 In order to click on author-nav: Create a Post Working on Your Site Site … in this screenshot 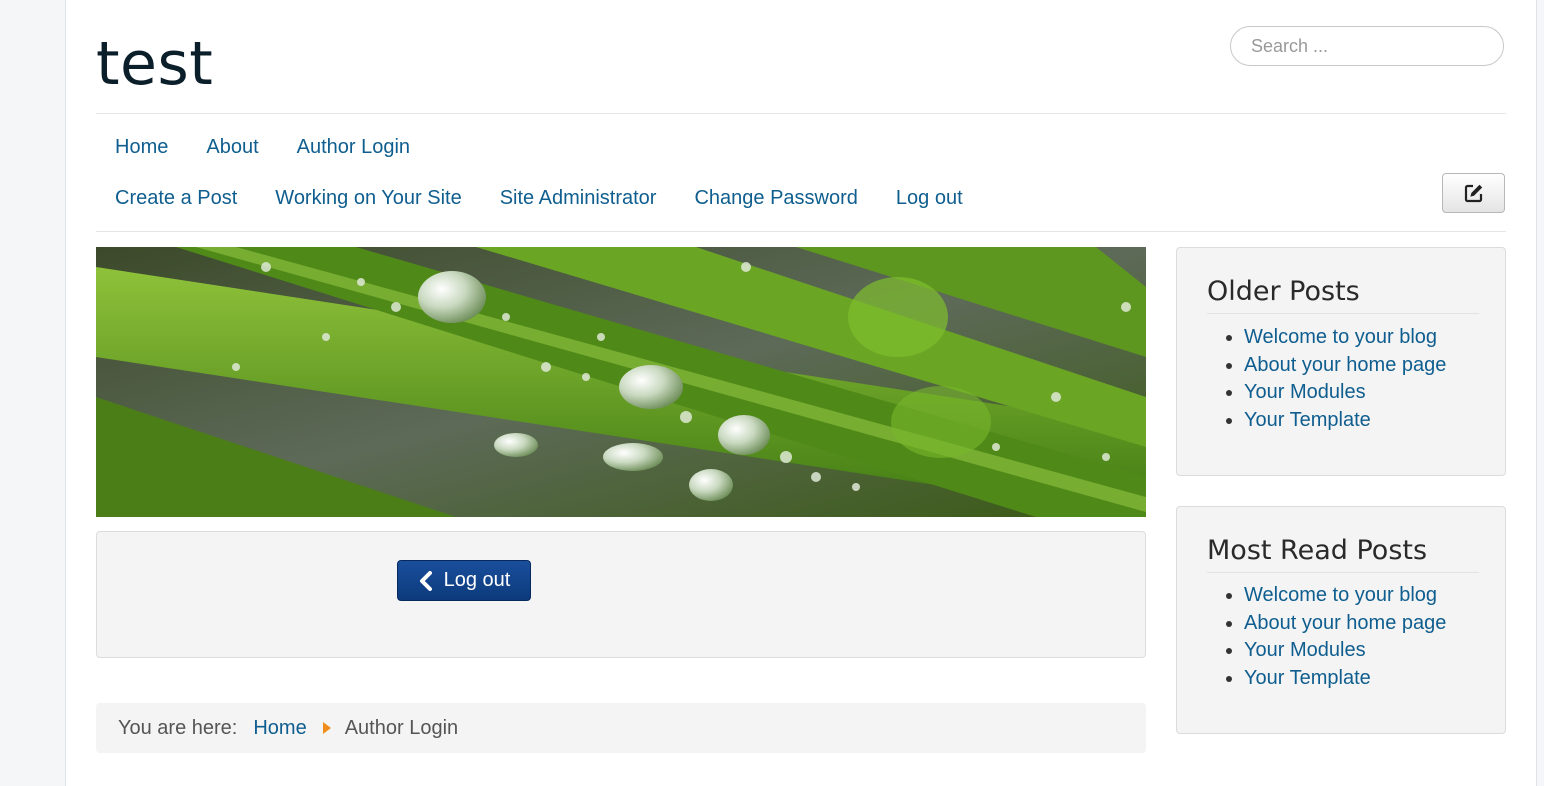, I will do `click(539, 198)`.